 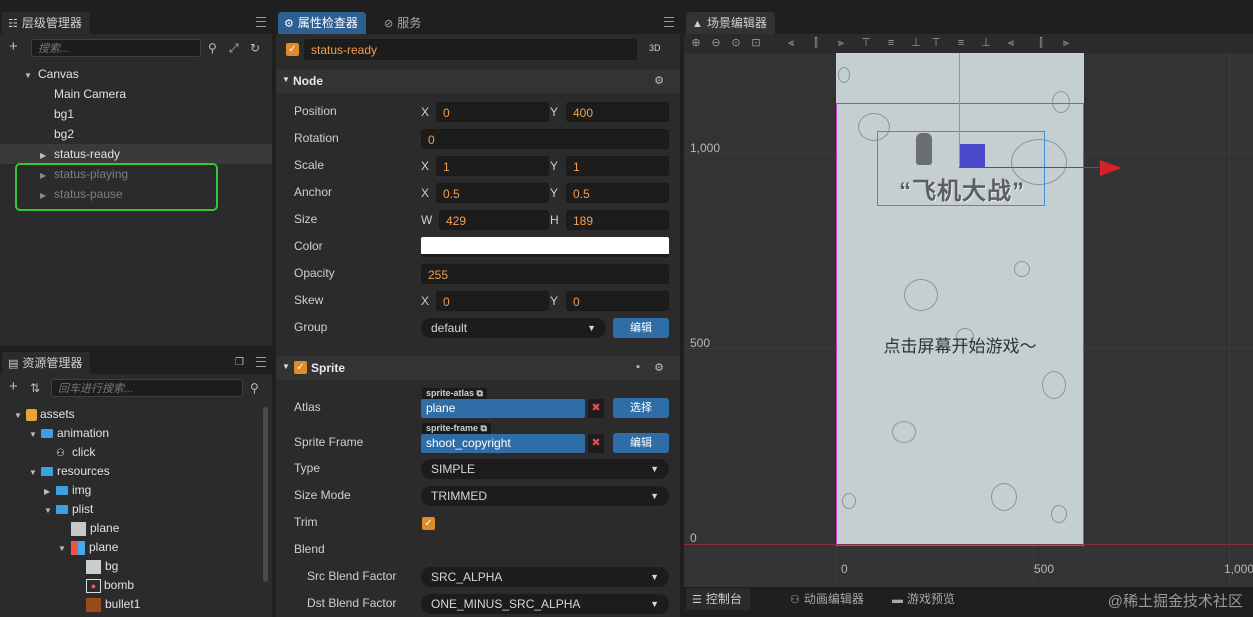 I want to click on node-settings-gear-icon: ⚙, so click(x=659, y=80).